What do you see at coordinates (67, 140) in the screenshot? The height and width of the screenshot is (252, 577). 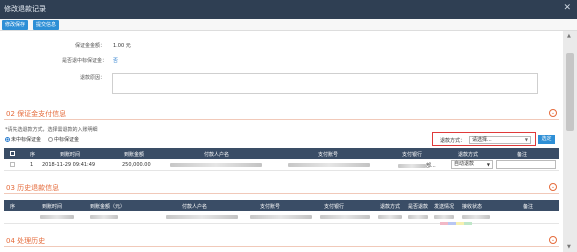 I see `radio-won-label: 中标保证金` at bounding box center [67, 140].